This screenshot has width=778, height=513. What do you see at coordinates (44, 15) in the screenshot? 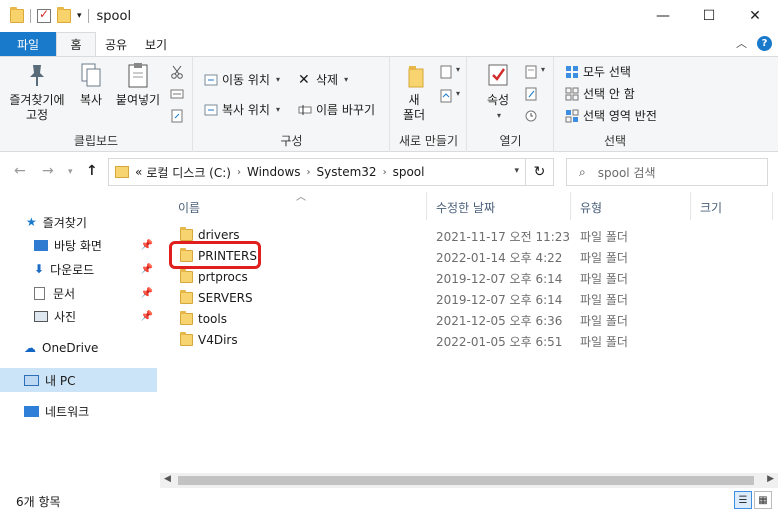
I see `properties-check-icon` at bounding box center [44, 15].